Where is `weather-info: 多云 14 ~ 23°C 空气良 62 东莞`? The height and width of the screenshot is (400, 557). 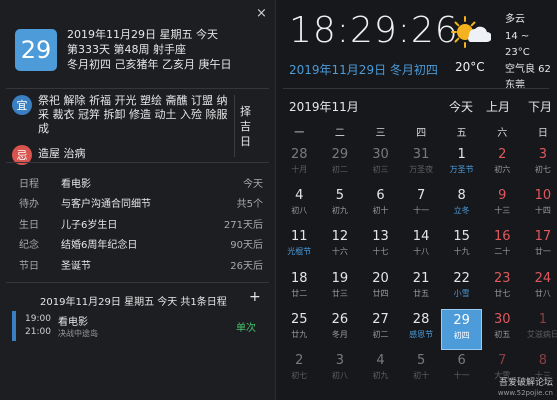
weather-info: 多云 14 ~ 23°C 空气良 62 东莞 is located at coordinates (531, 53).